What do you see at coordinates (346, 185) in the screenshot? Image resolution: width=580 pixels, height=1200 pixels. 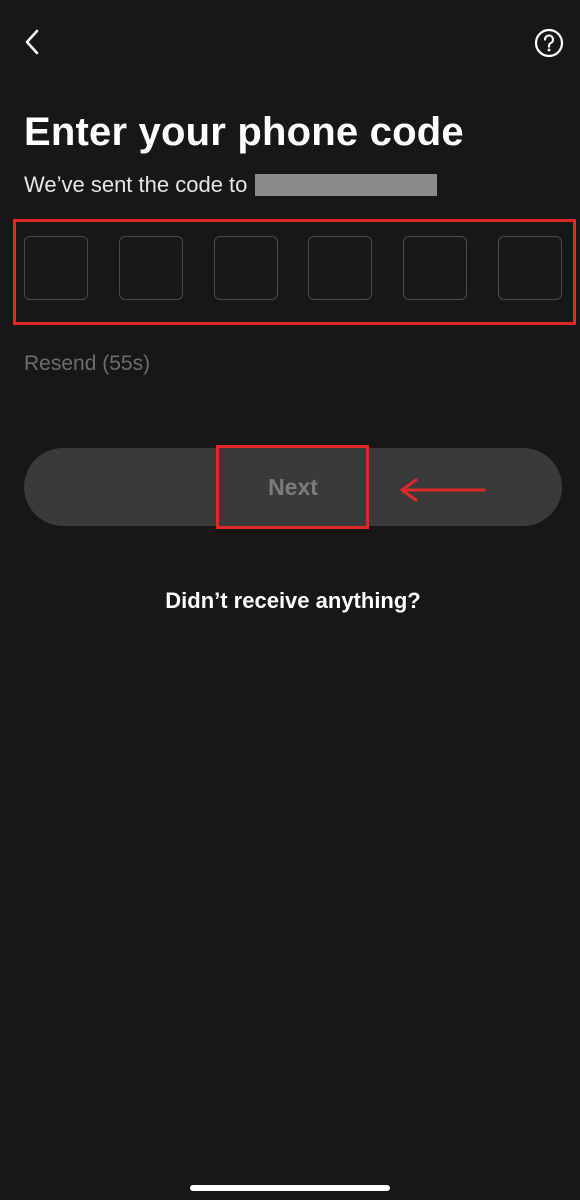 I see `masked-phone-number` at bounding box center [346, 185].